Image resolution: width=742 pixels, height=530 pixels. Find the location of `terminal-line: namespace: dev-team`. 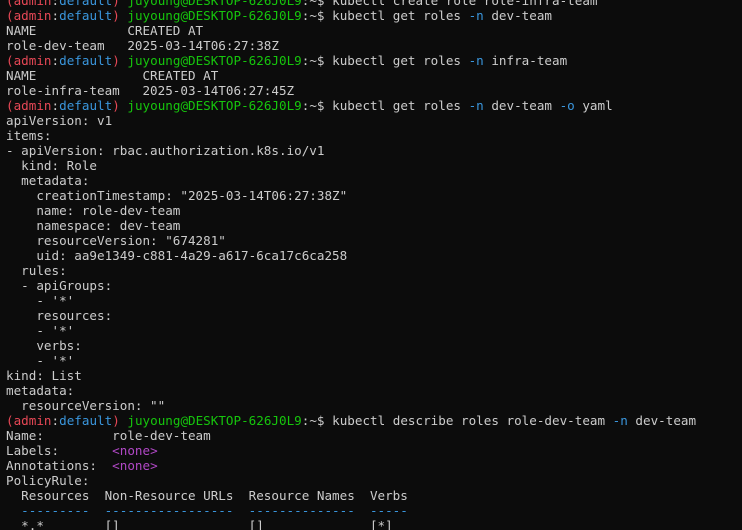

terminal-line: namespace: dev-team is located at coordinates (351, 225).